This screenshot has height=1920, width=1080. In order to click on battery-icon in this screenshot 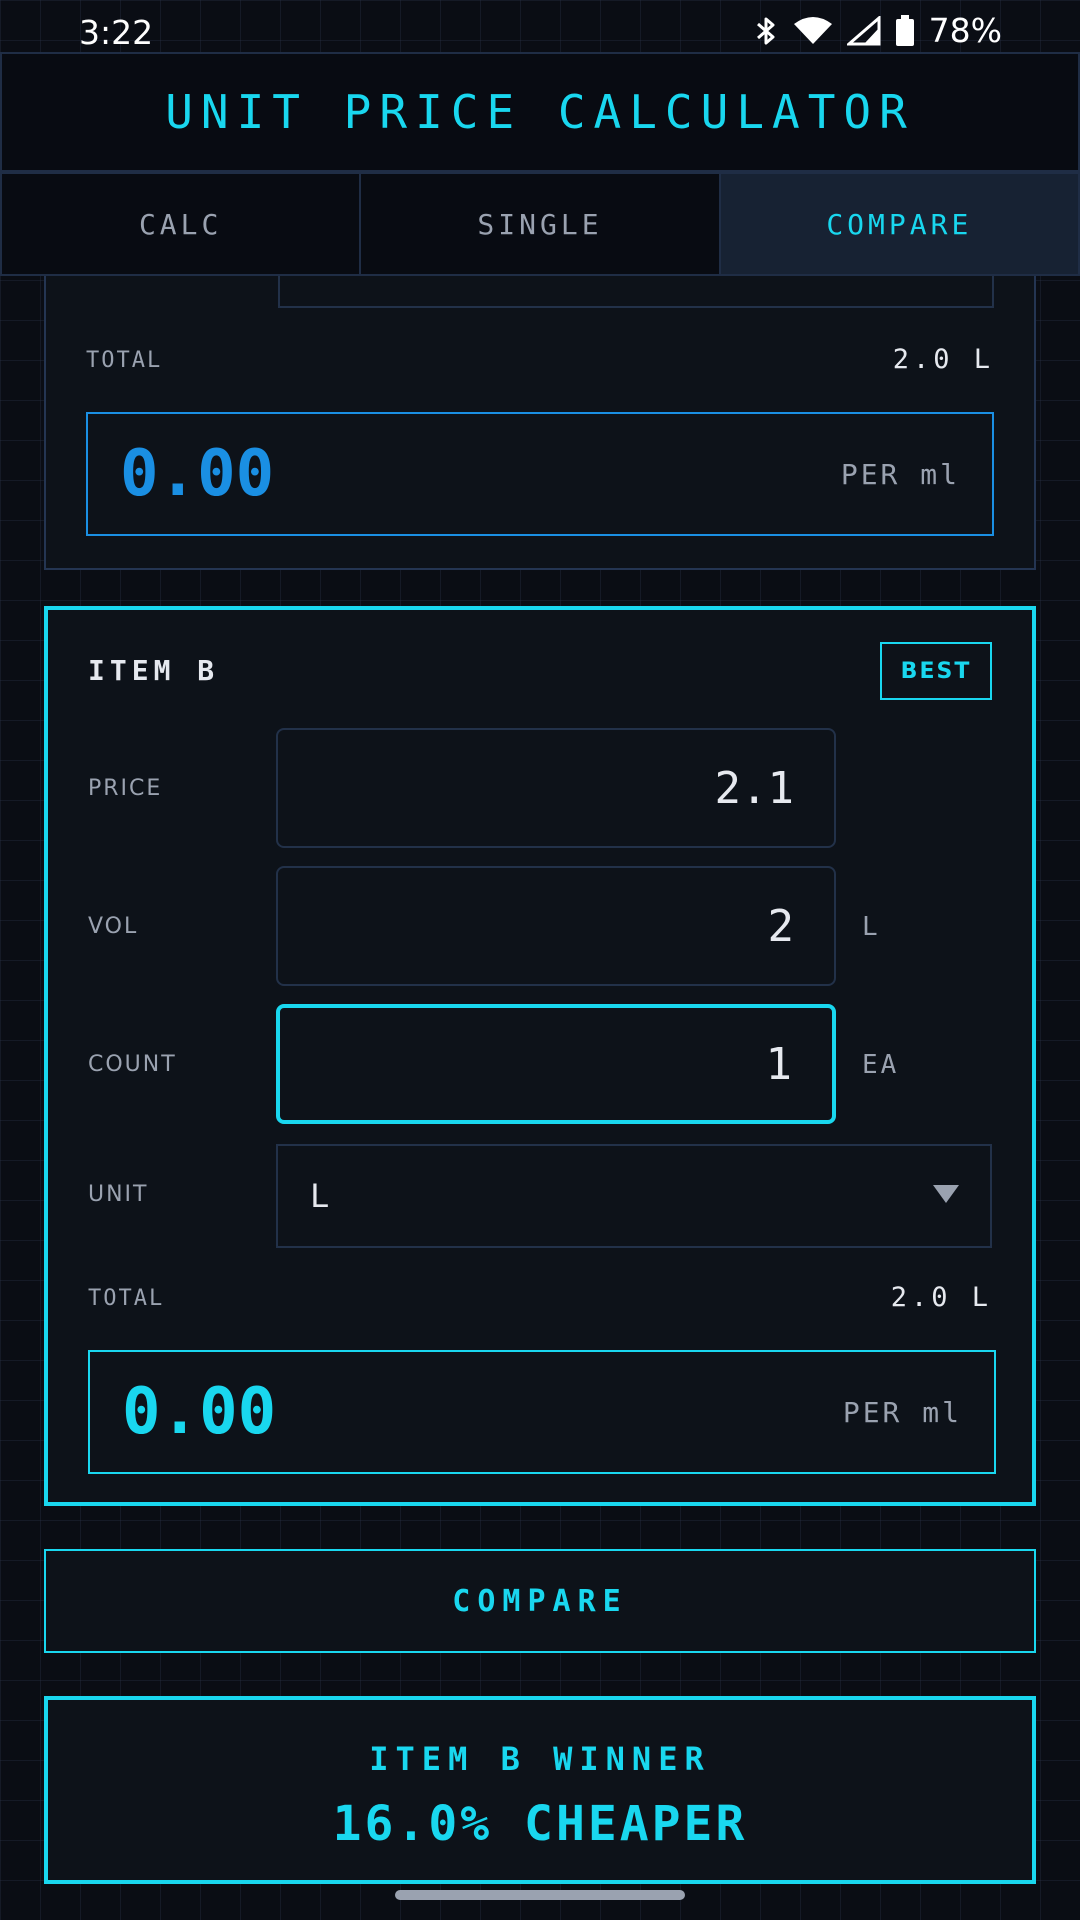, I will do `click(905, 30)`.